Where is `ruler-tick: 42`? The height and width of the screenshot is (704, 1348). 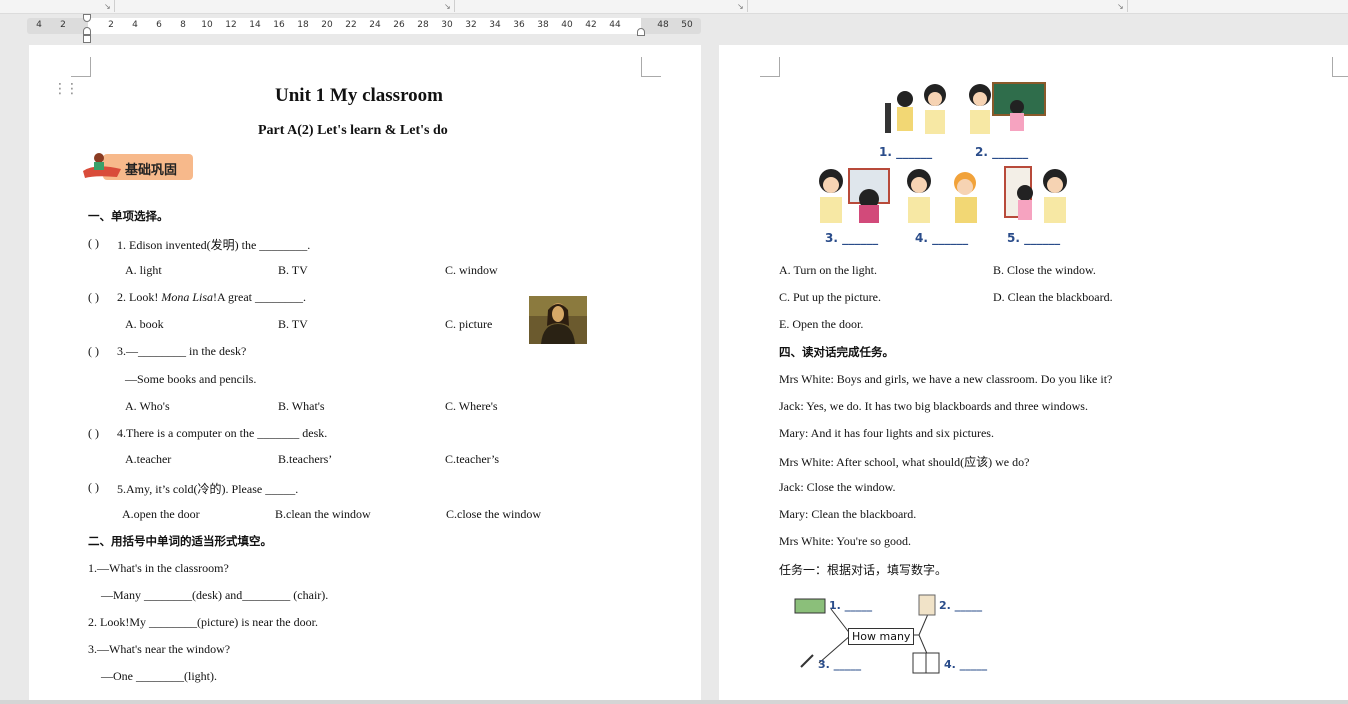
ruler-tick: 42 is located at coordinates (591, 25).